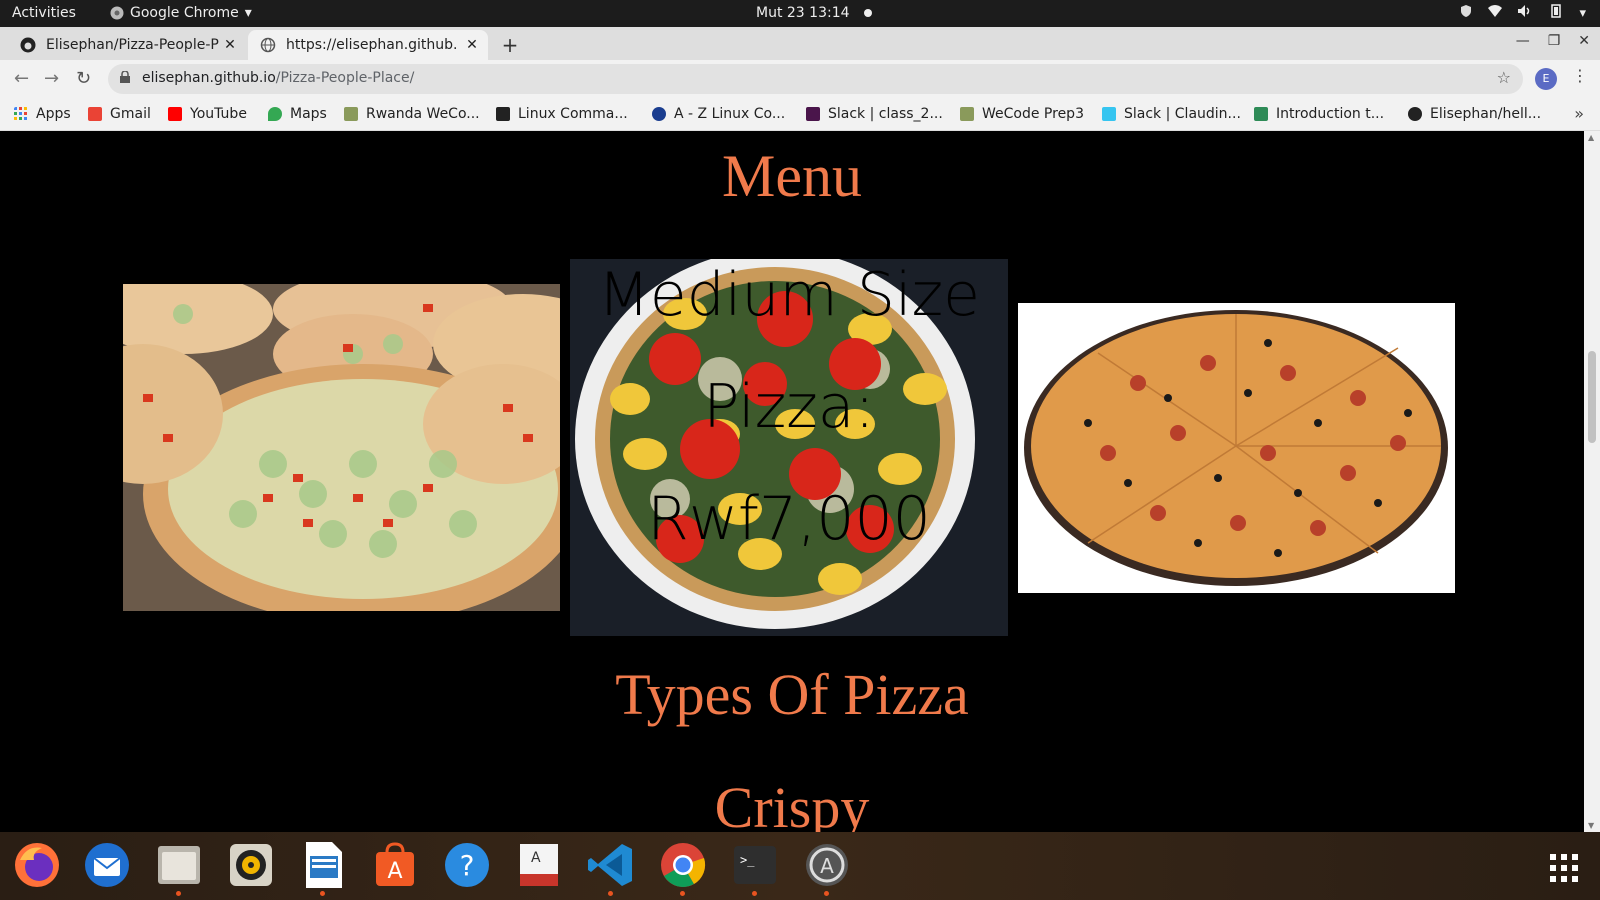 The height and width of the screenshot is (900, 1600). I want to click on show-applications-icon, so click(1564, 868).